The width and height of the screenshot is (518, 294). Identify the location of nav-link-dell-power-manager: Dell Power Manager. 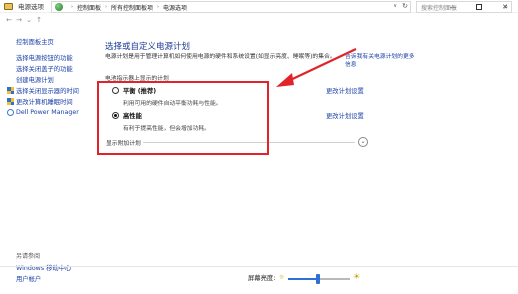
(43, 112).